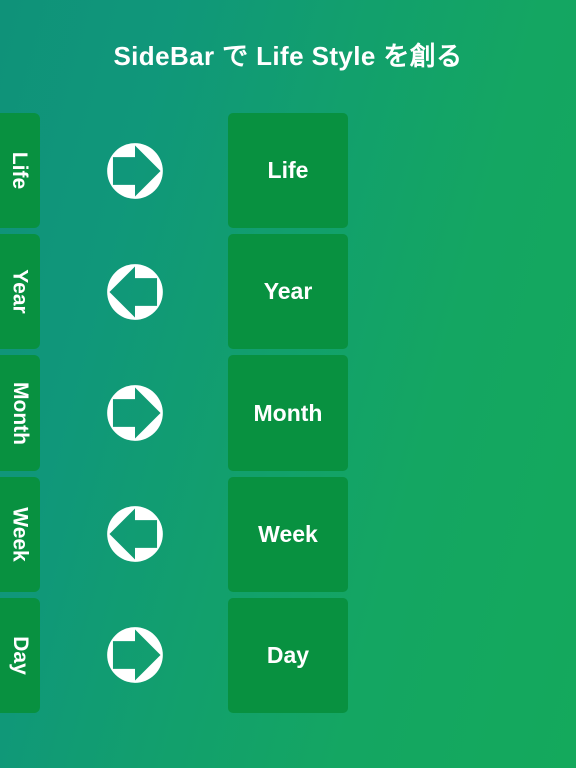 This screenshot has width=576, height=768. I want to click on card-label: Week, so click(288, 533).